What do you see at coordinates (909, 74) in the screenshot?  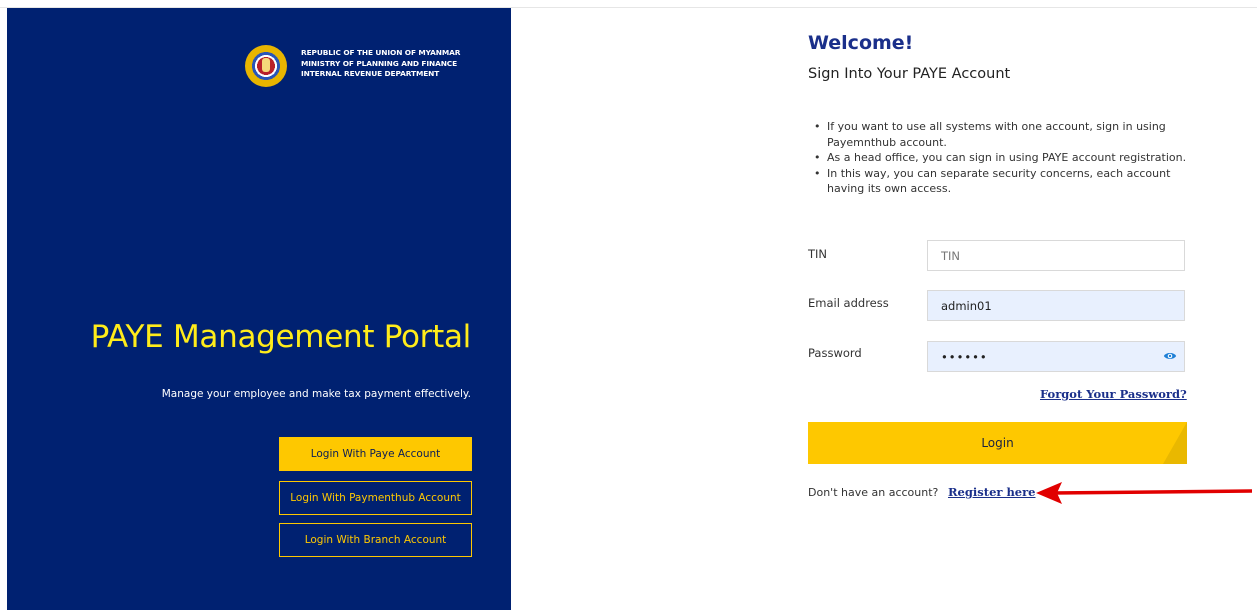 I see `signin-heading: Sign Into Your PAYE Account` at bounding box center [909, 74].